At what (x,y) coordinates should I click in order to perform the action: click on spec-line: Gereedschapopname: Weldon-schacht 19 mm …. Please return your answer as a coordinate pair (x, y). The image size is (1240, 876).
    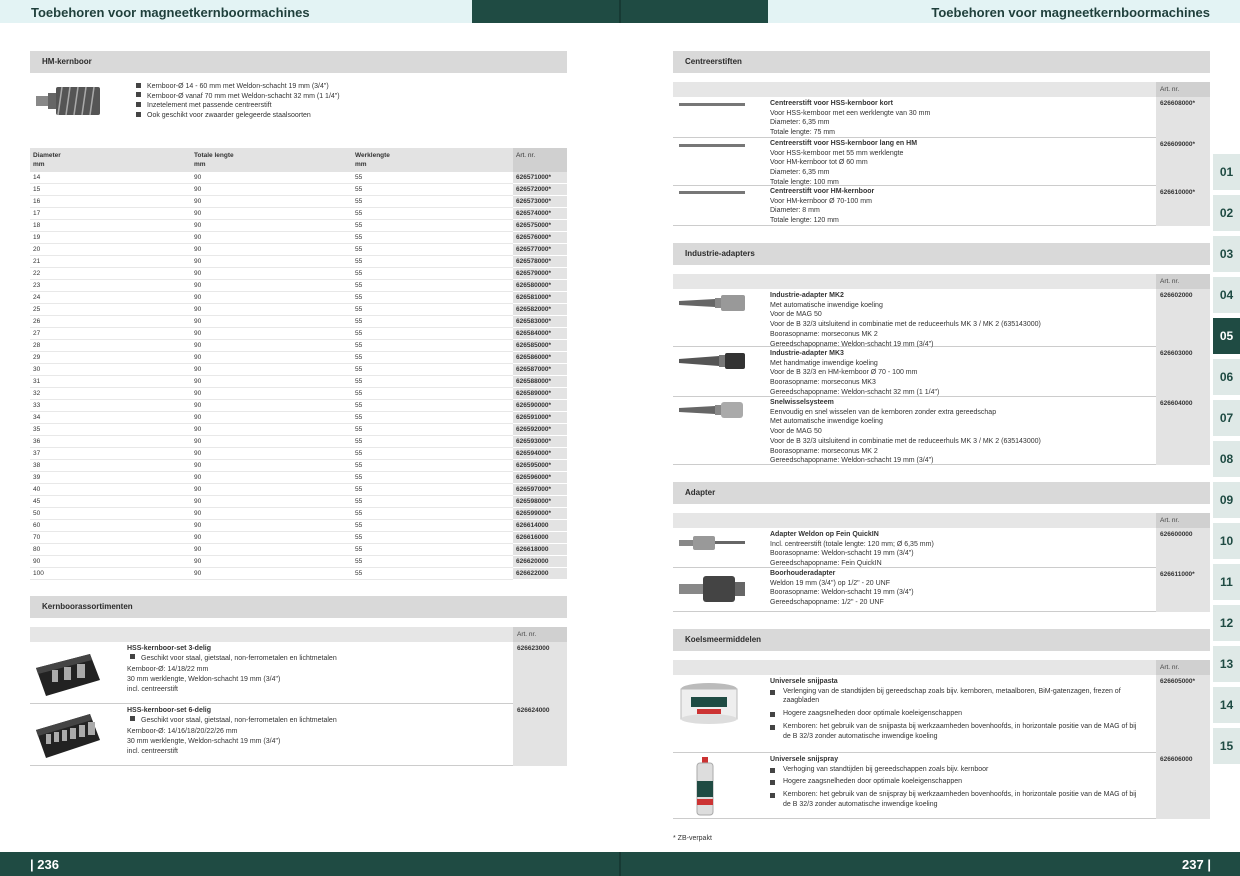
    Looking at the image, I should click on (852, 461).